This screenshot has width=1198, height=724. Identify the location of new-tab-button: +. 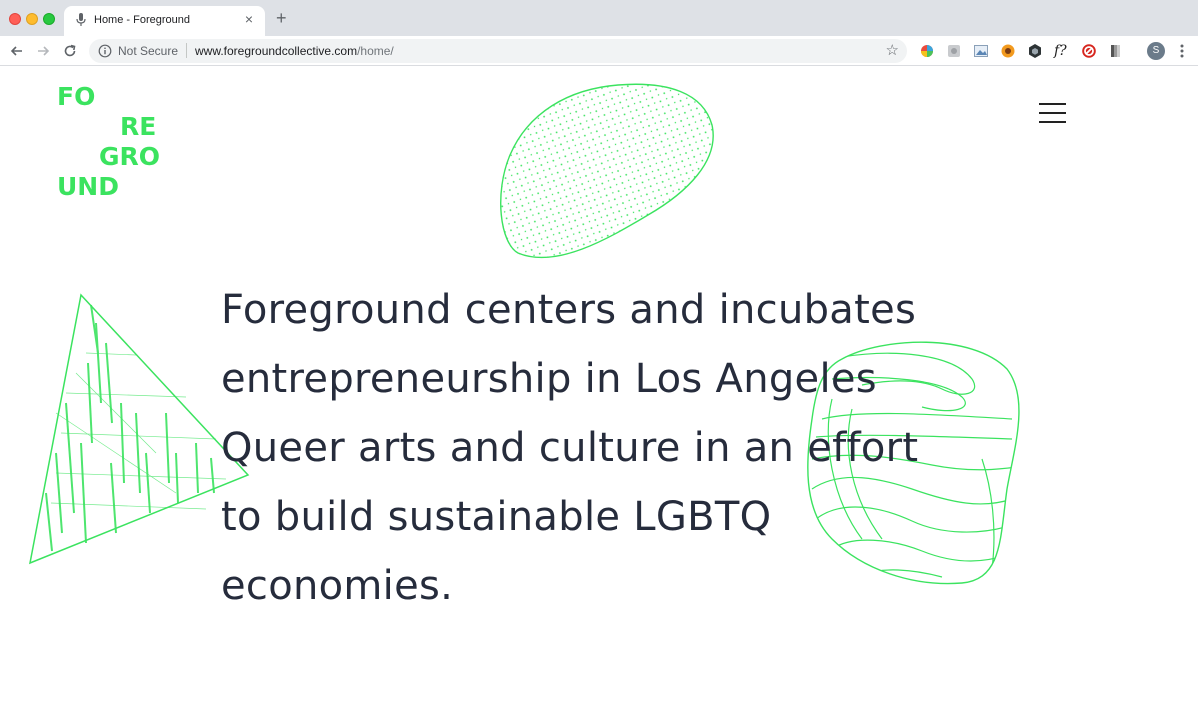
(281, 18).